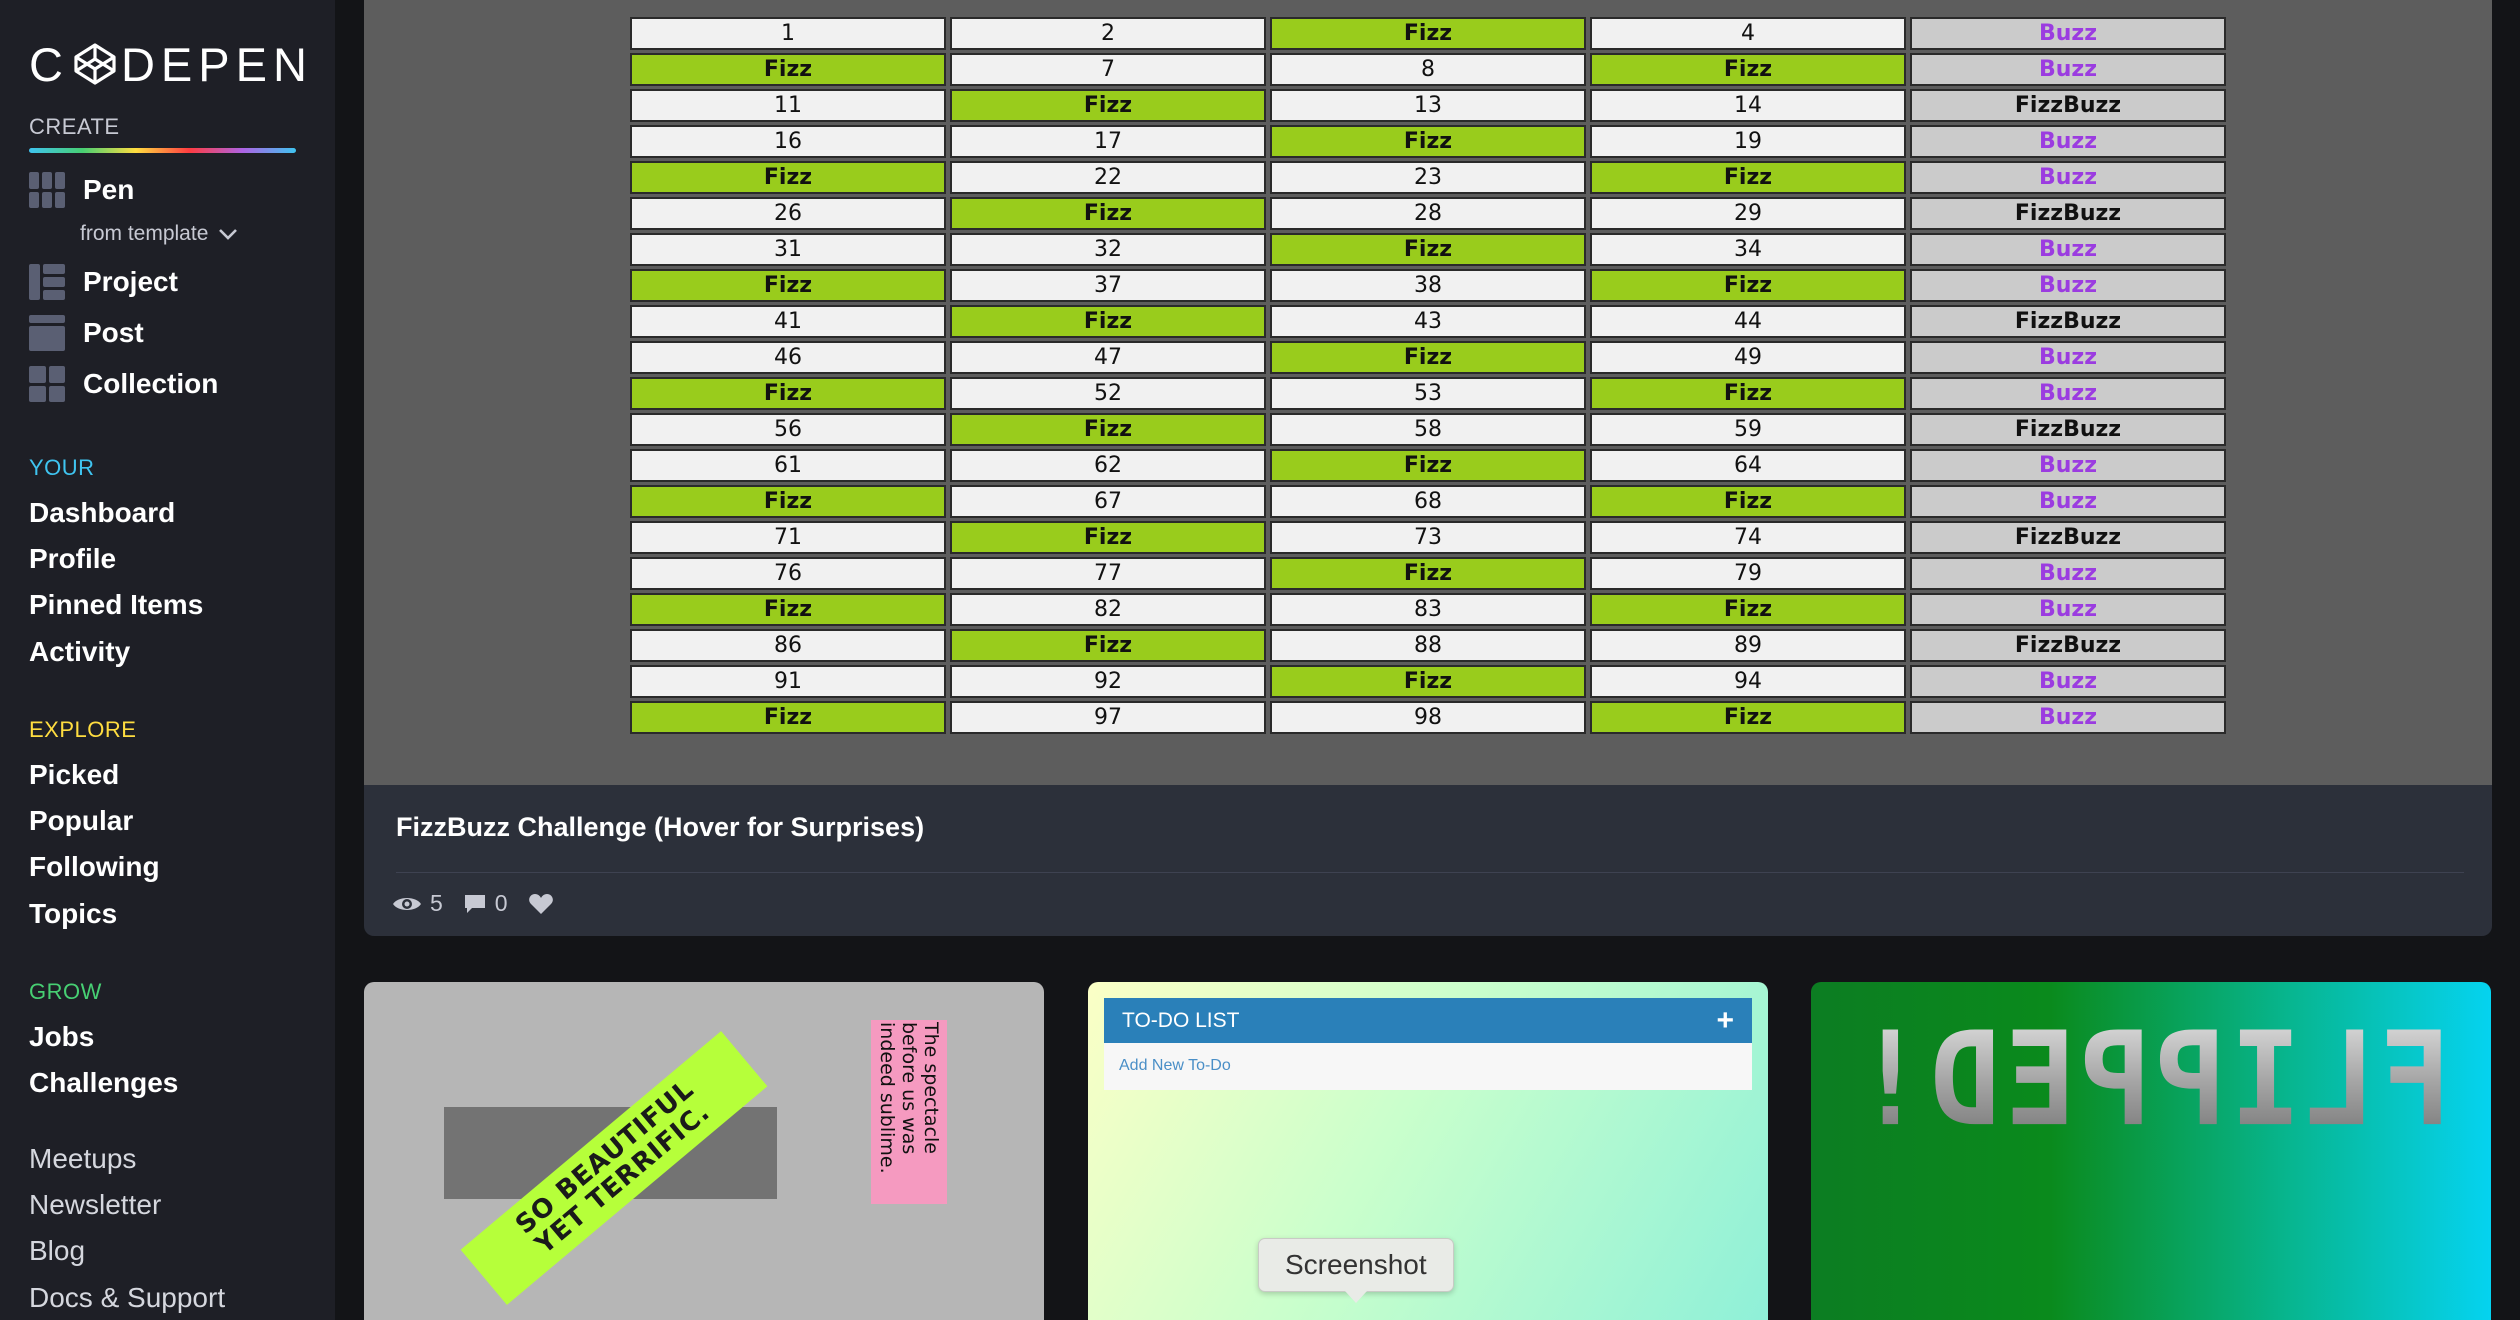 This screenshot has width=2520, height=1320. Describe the element at coordinates (94, 867) in the screenshot. I see `nav-following: Following` at that location.